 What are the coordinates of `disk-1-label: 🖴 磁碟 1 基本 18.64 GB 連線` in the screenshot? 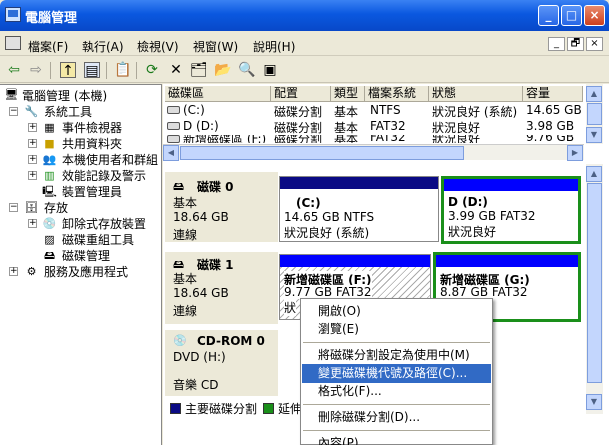 It's located at (221, 288).